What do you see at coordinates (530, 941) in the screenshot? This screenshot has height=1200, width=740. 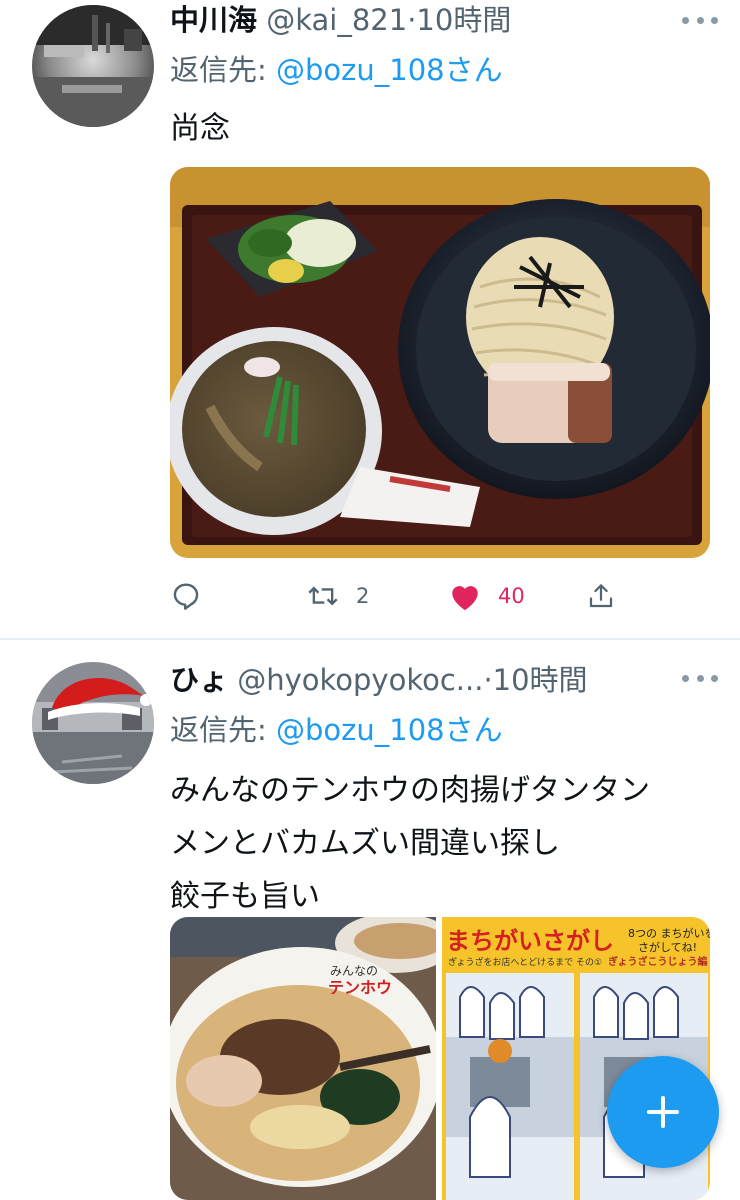 I see `puzzle-title: まちがいさがし` at bounding box center [530, 941].